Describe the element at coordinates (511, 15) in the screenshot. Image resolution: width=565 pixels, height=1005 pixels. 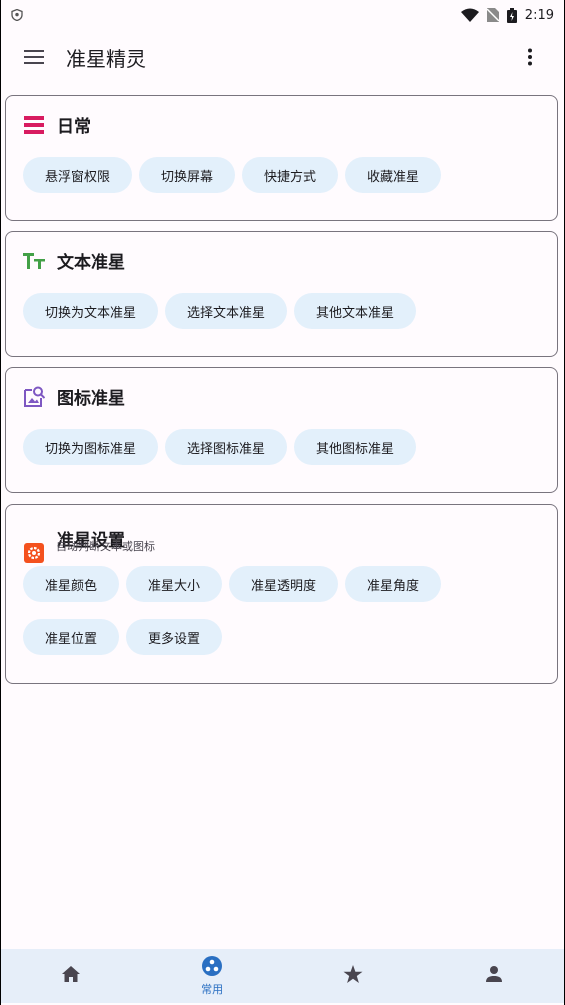
I see `battery-icon` at that location.